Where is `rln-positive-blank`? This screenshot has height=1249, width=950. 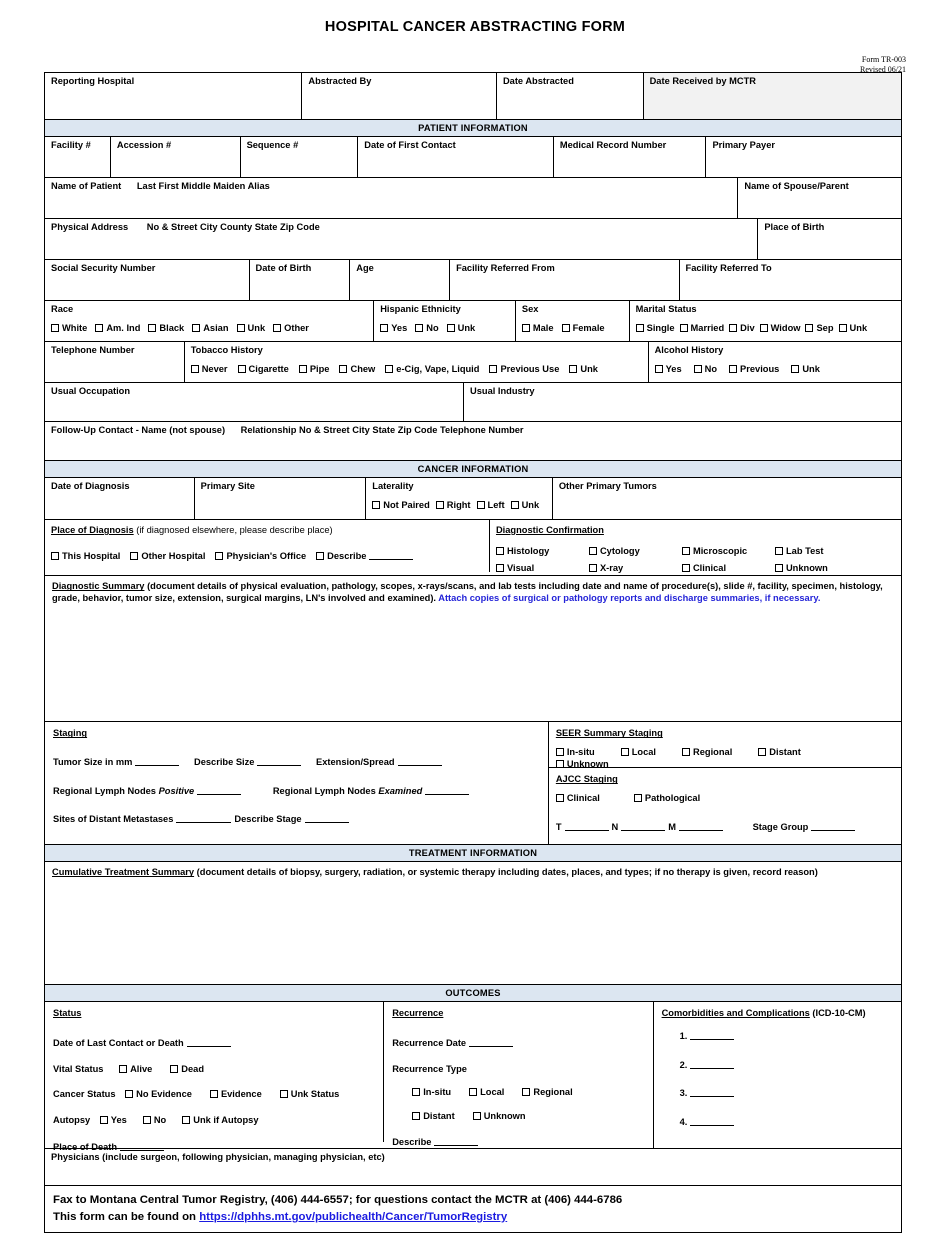 rln-positive-blank is located at coordinates (219, 790).